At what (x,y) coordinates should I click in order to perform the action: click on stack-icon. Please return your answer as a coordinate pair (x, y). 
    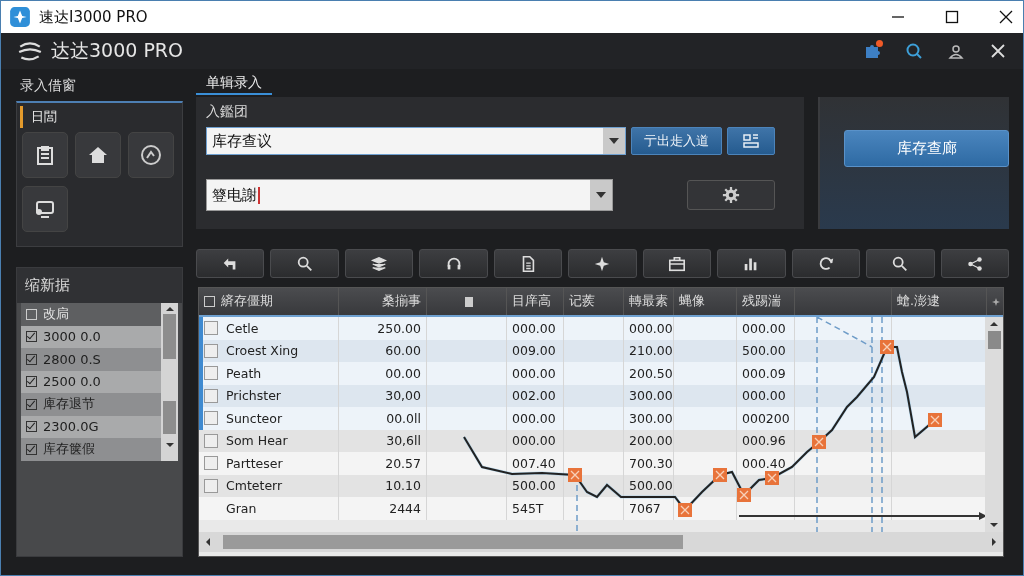
    Looking at the image, I should click on (379, 263).